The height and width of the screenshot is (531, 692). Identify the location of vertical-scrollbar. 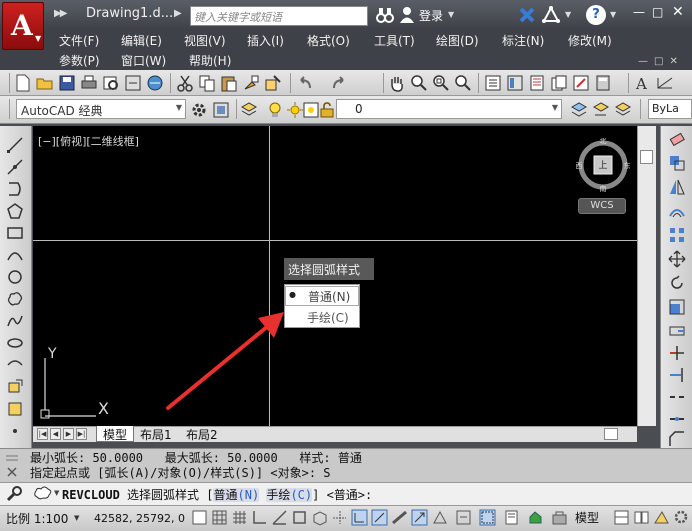
(646, 276).